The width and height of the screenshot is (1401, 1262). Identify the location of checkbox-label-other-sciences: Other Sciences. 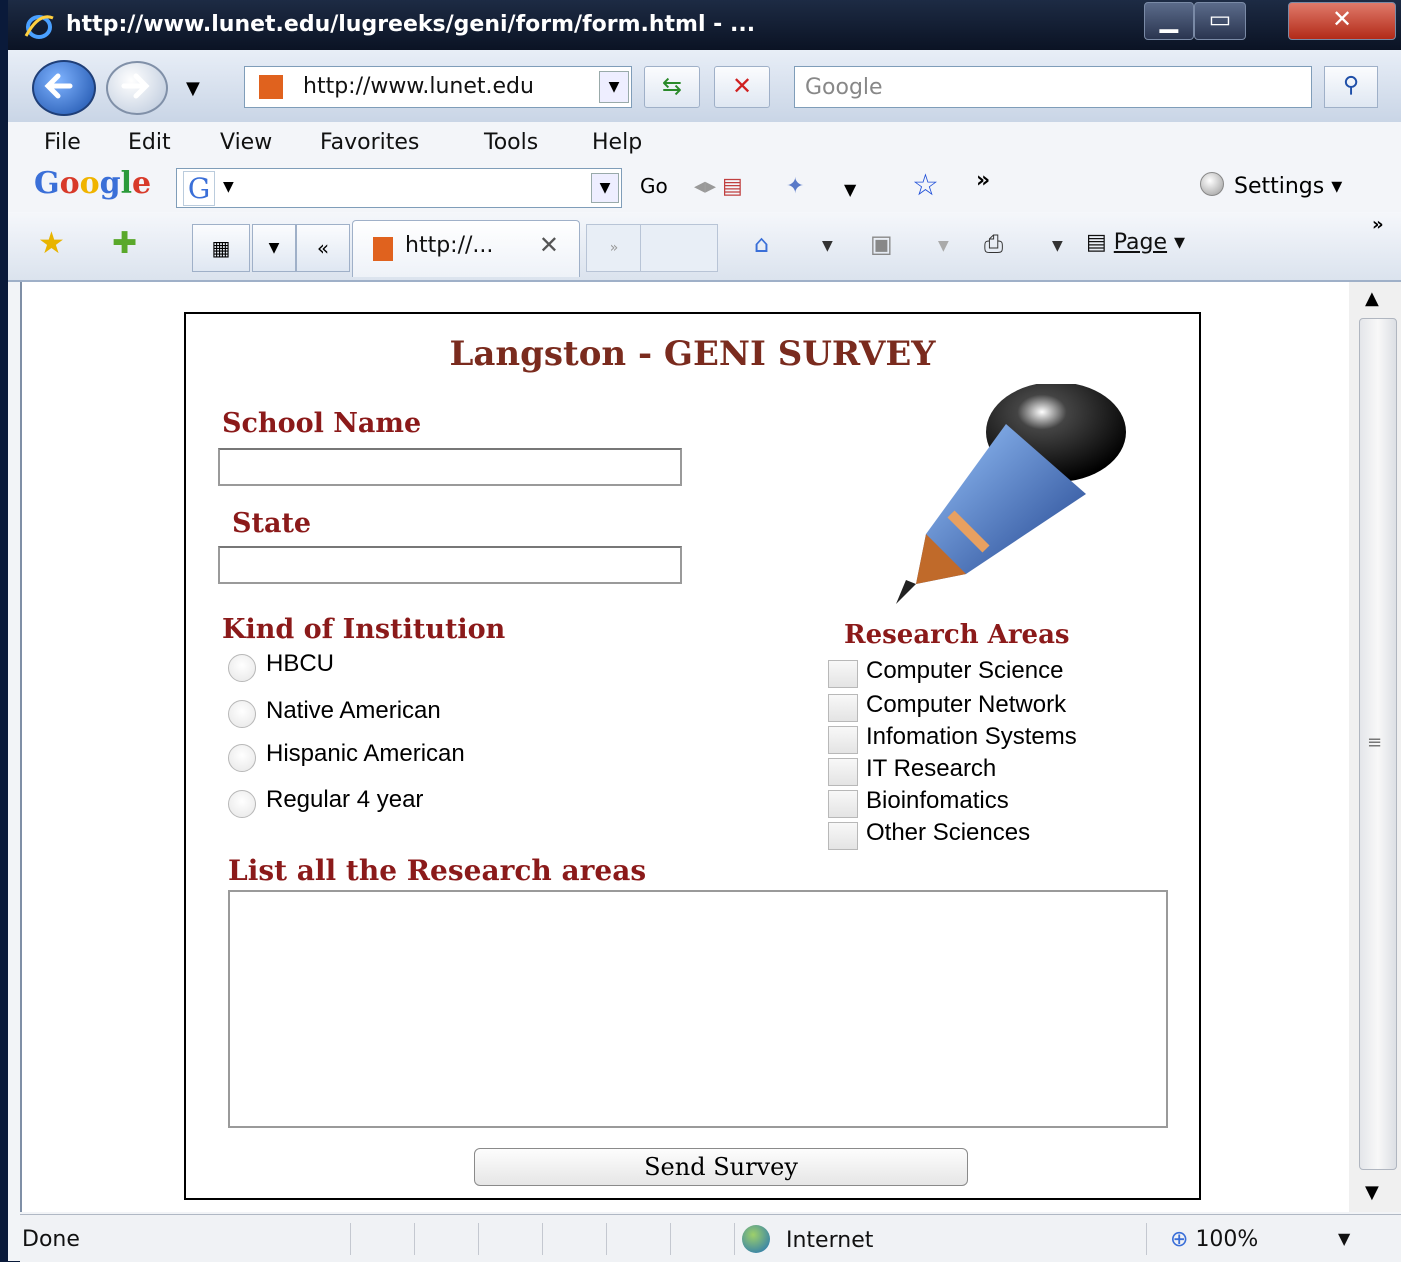
(948, 832).